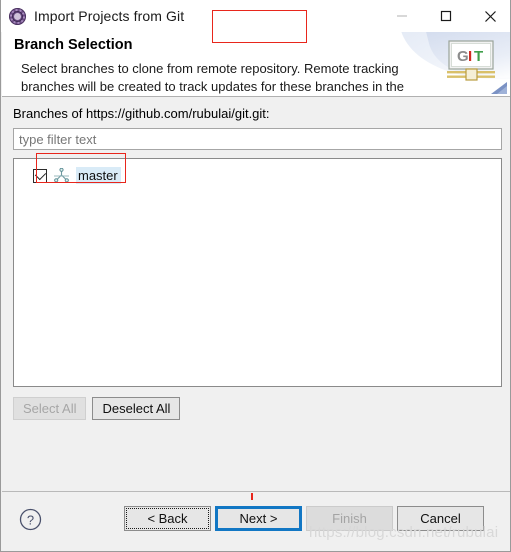 The height and width of the screenshot is (552, 511). I want to click on select-all-button: Select All, so click(50, 408).